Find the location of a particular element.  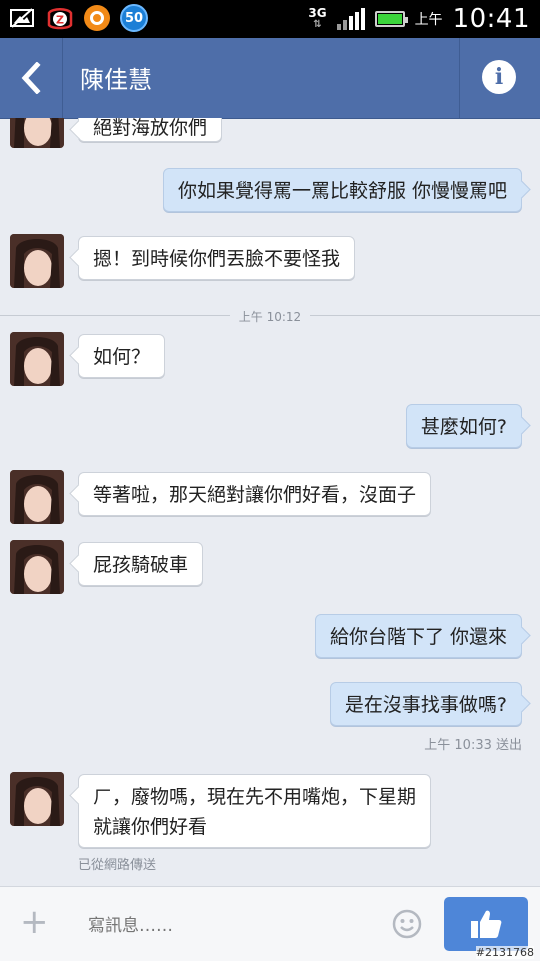

clock-ampm: 上午 is located at coordinates (428, 20).